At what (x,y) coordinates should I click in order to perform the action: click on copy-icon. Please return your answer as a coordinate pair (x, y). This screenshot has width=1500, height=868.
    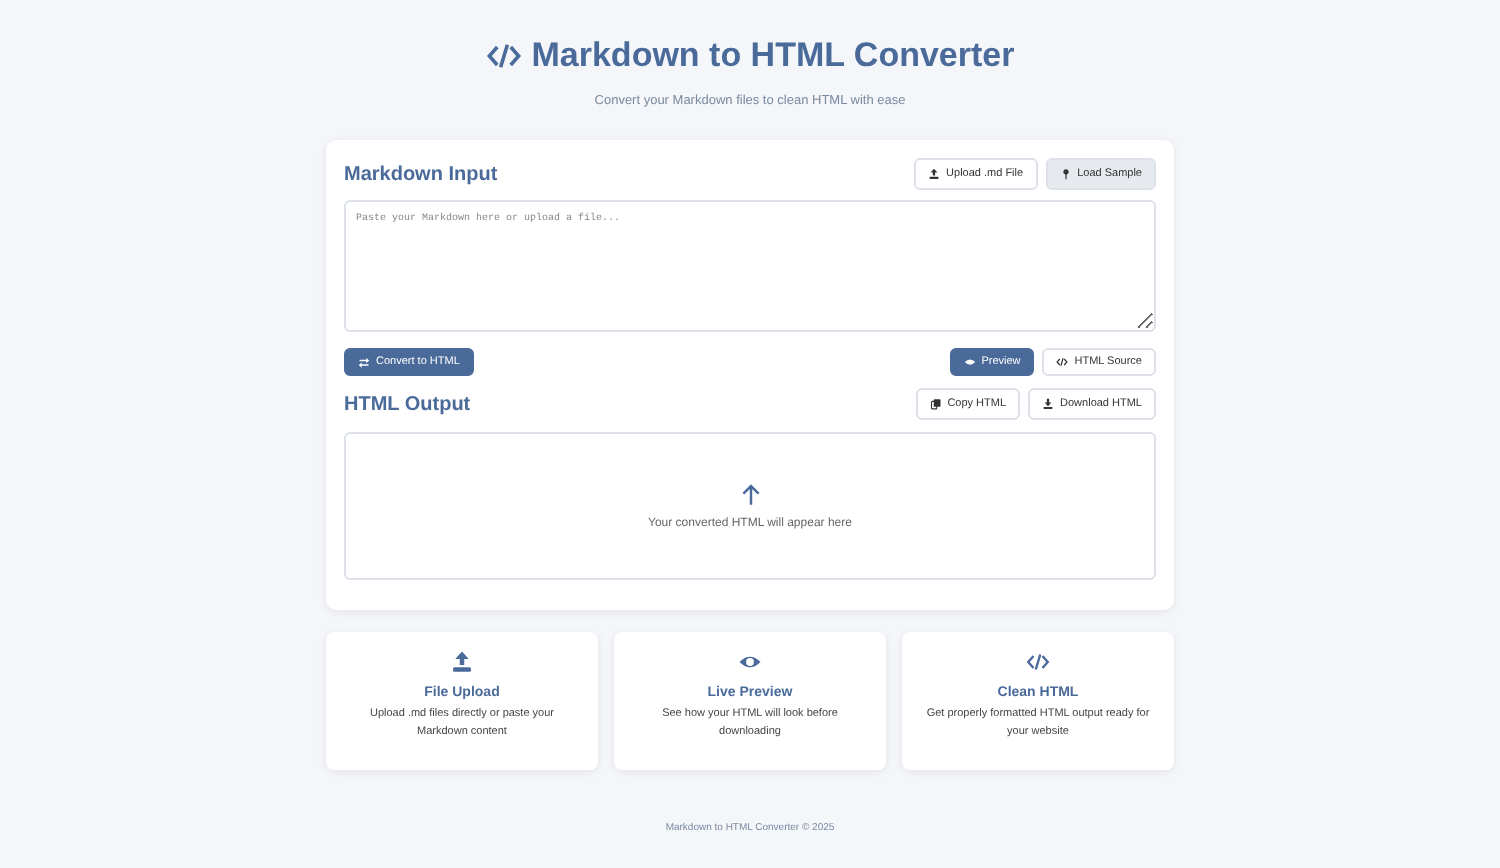
    Looking at the image, I should click on (935, 404).